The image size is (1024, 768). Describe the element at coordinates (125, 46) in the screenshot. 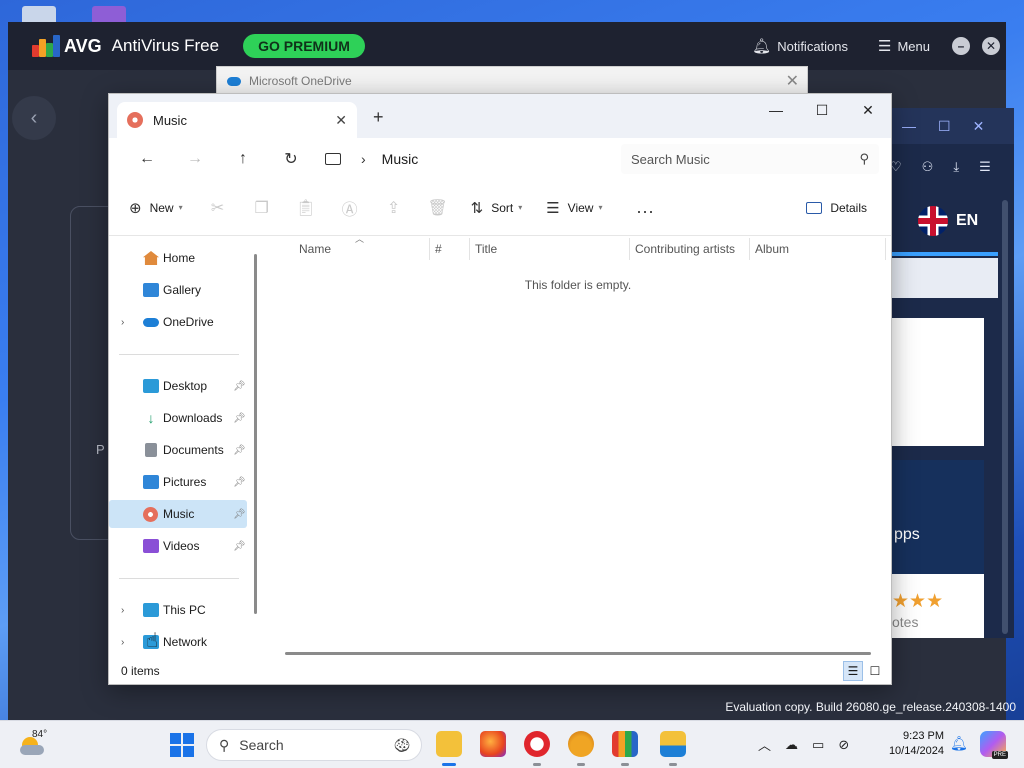

I see `avg-logo: AVG AntiVirus Free` at that location.